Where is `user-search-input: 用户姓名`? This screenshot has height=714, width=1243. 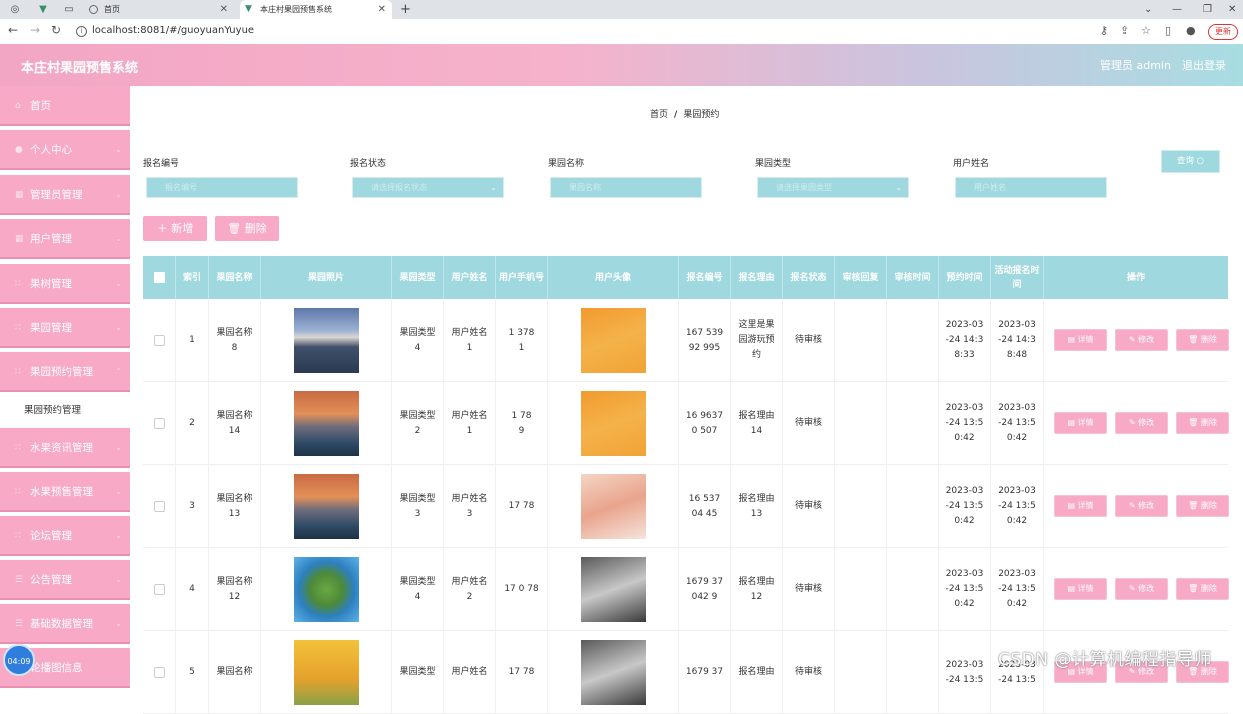 user-search-input: 用户姓名 is located at coordinates (1031, 187).